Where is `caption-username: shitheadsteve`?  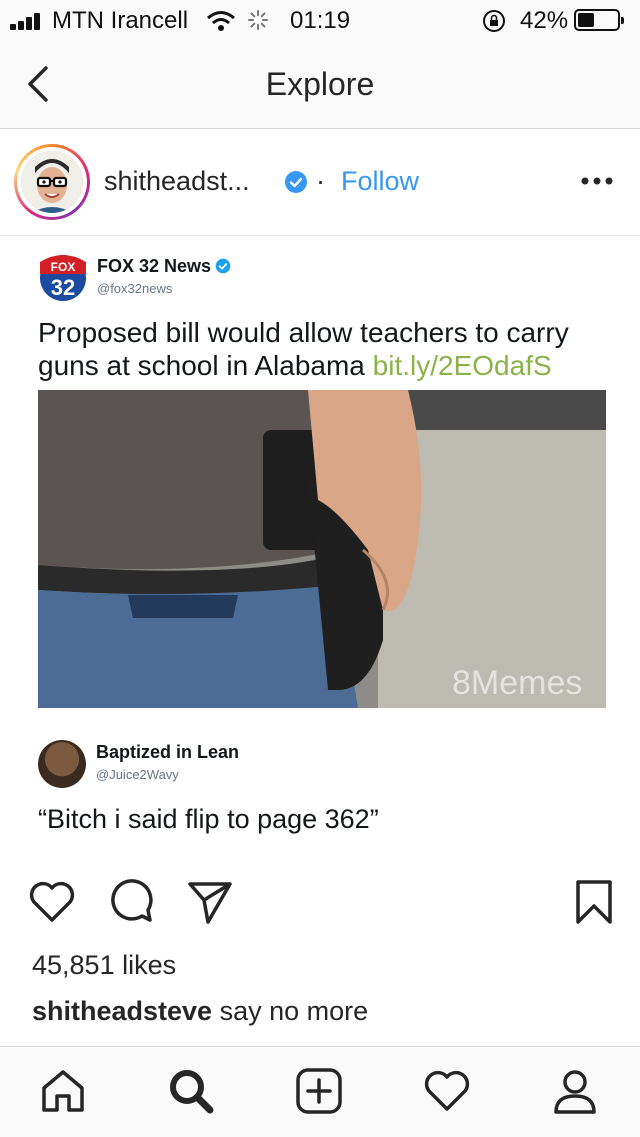 caption-username: shitheadsteve is located at coordinates (122, 1011).